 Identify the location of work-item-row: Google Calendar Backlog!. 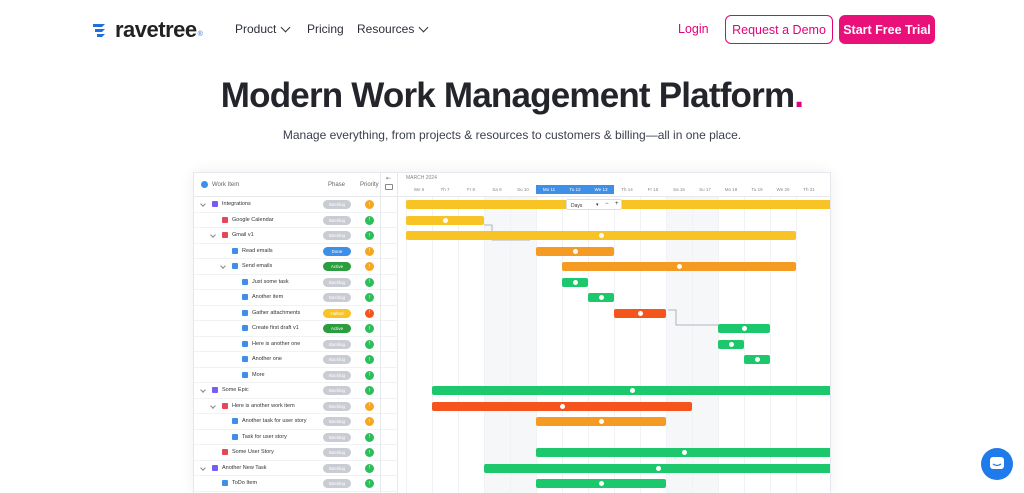
(296, 220).